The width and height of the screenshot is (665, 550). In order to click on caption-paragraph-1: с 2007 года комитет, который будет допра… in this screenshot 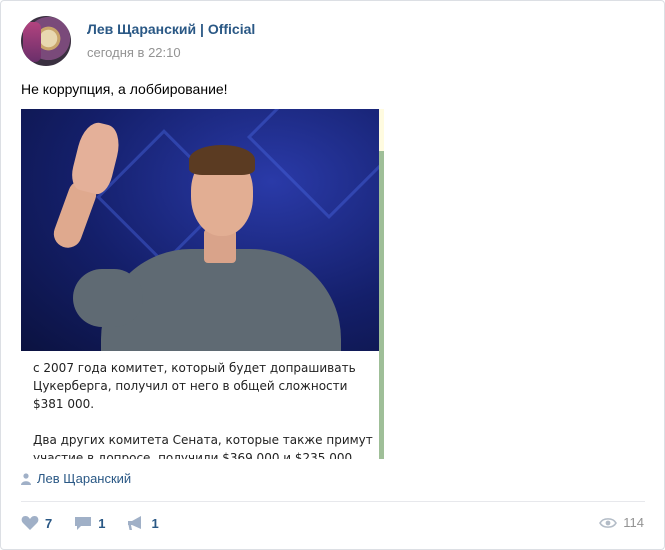, I will do `click(194, 386)`.